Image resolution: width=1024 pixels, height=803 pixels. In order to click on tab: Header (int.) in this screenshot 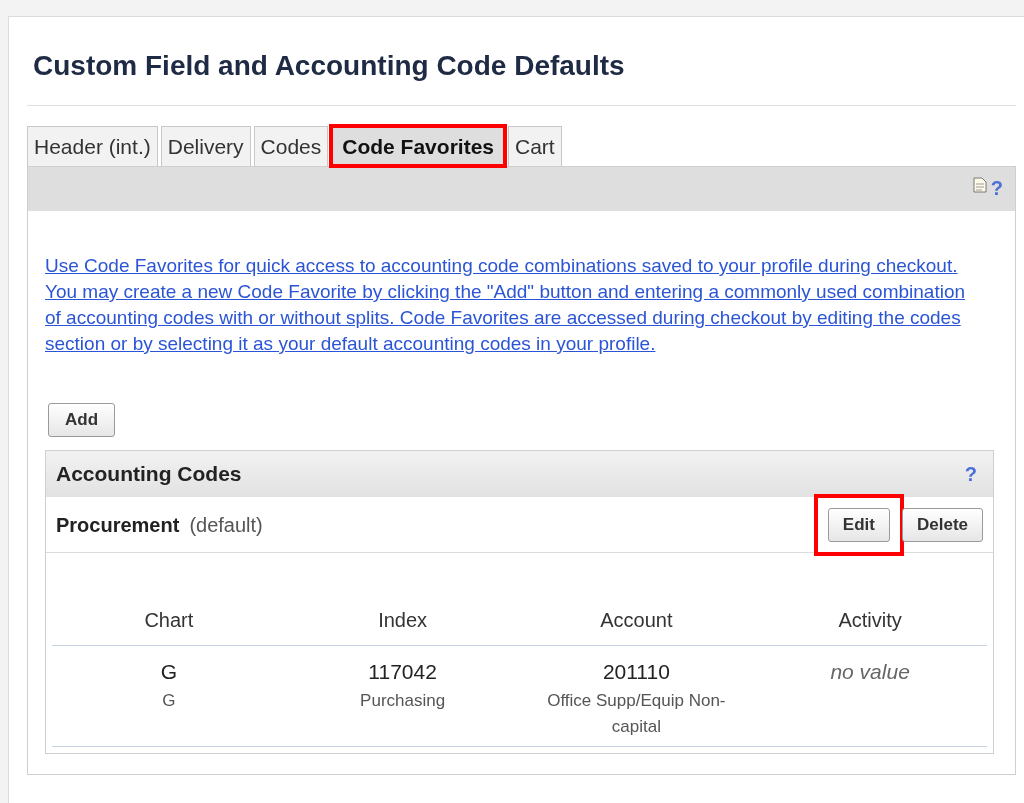, I will do `click(92, 146)`.